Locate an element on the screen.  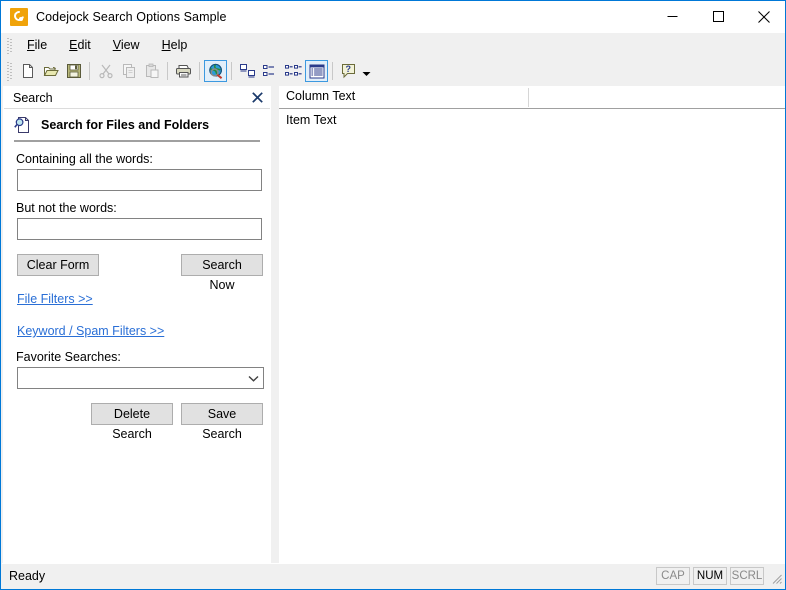
status-message: Ready is located at coordinates (27, 576).